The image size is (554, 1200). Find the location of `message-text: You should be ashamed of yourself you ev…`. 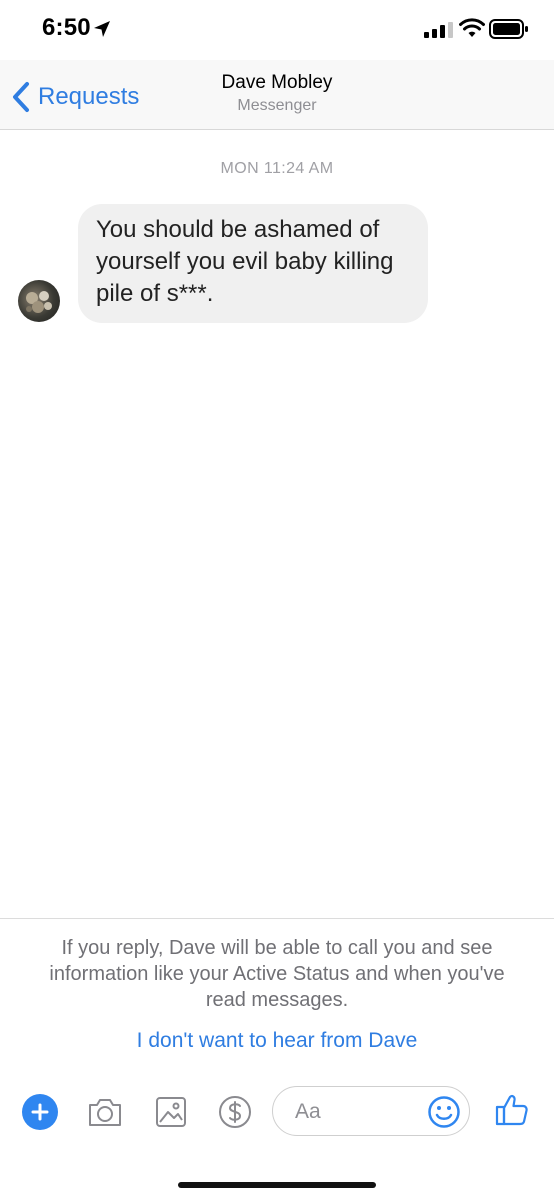

message-text: You should be ashamed of yourself you ev… is located at coordinates (245, 261).